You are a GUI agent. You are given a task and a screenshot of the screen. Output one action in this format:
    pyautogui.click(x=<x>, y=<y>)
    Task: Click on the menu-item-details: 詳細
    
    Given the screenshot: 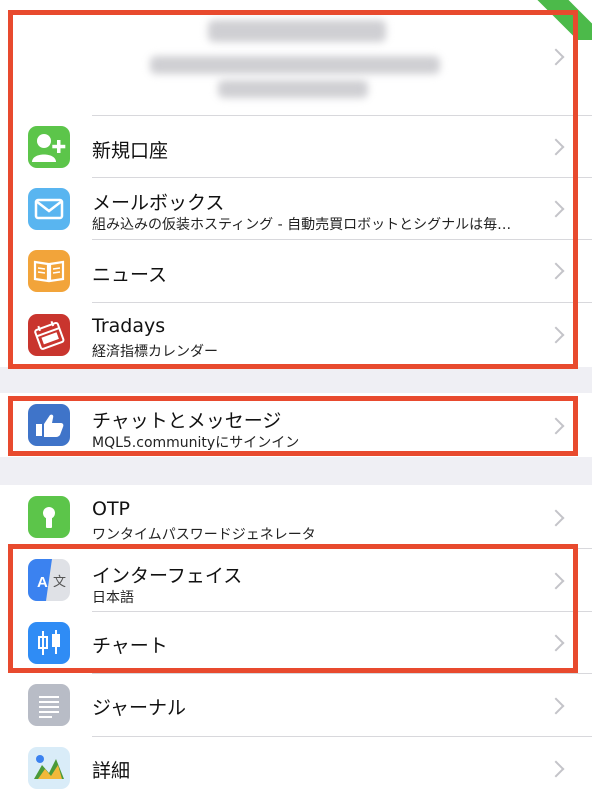 What is the action you would take?
    pyautogui.click(x=296, y=768)
    